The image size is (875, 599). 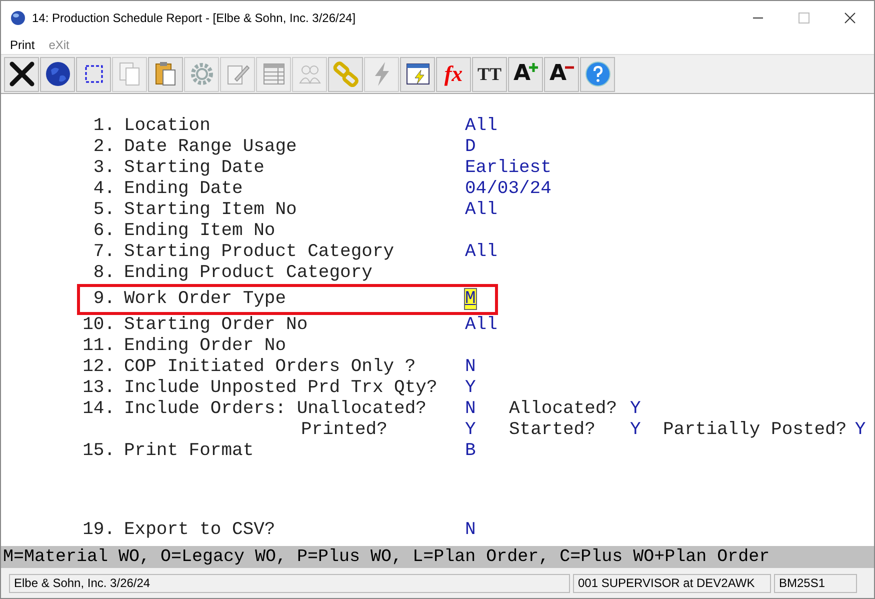 I want to click on option-input: M, so click(x=470, y=299).